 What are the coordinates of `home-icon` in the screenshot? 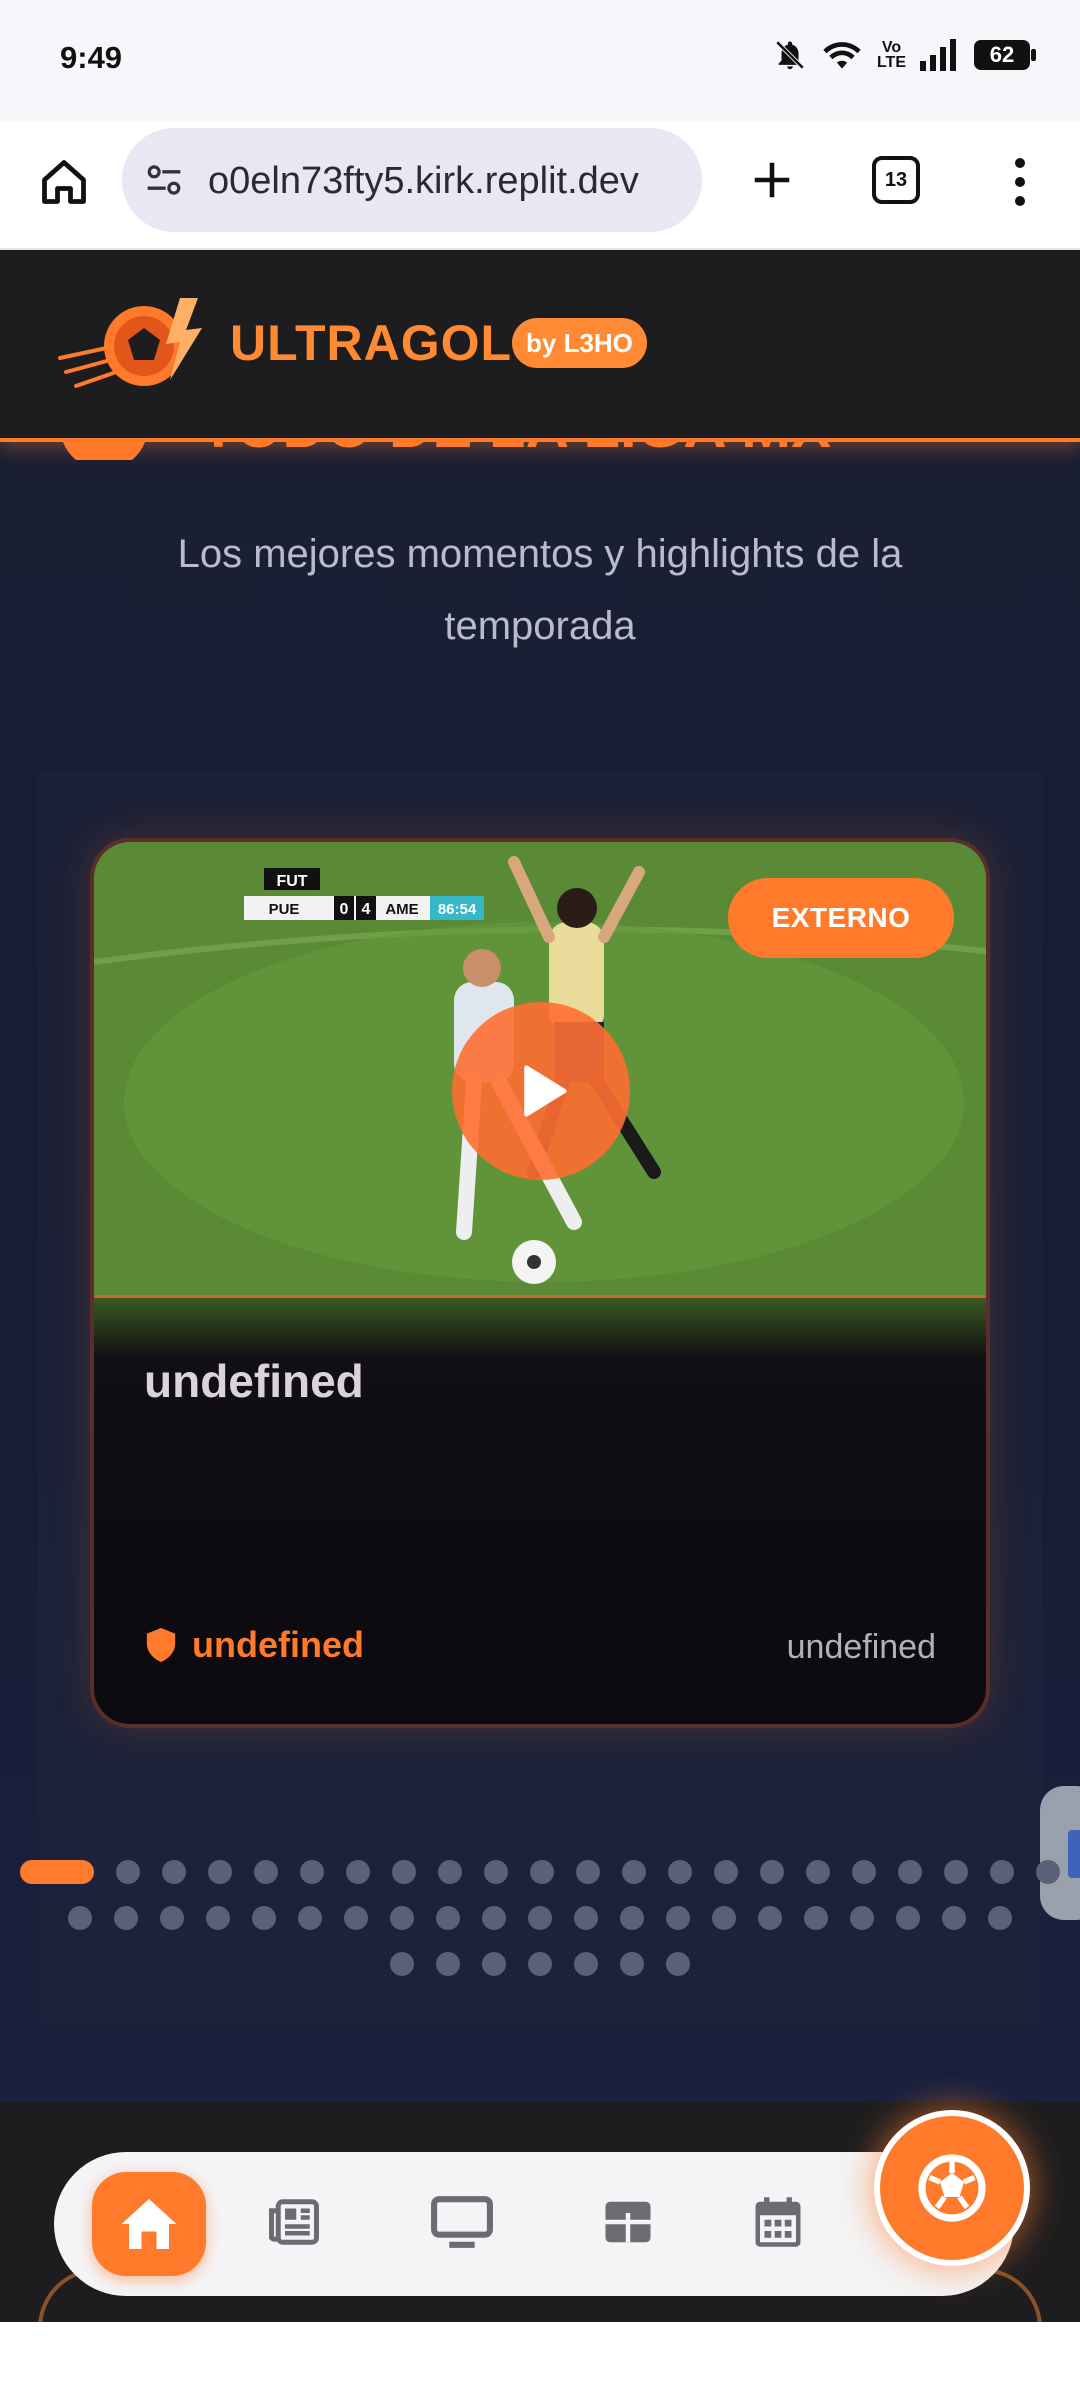 It's located at (64, 182).